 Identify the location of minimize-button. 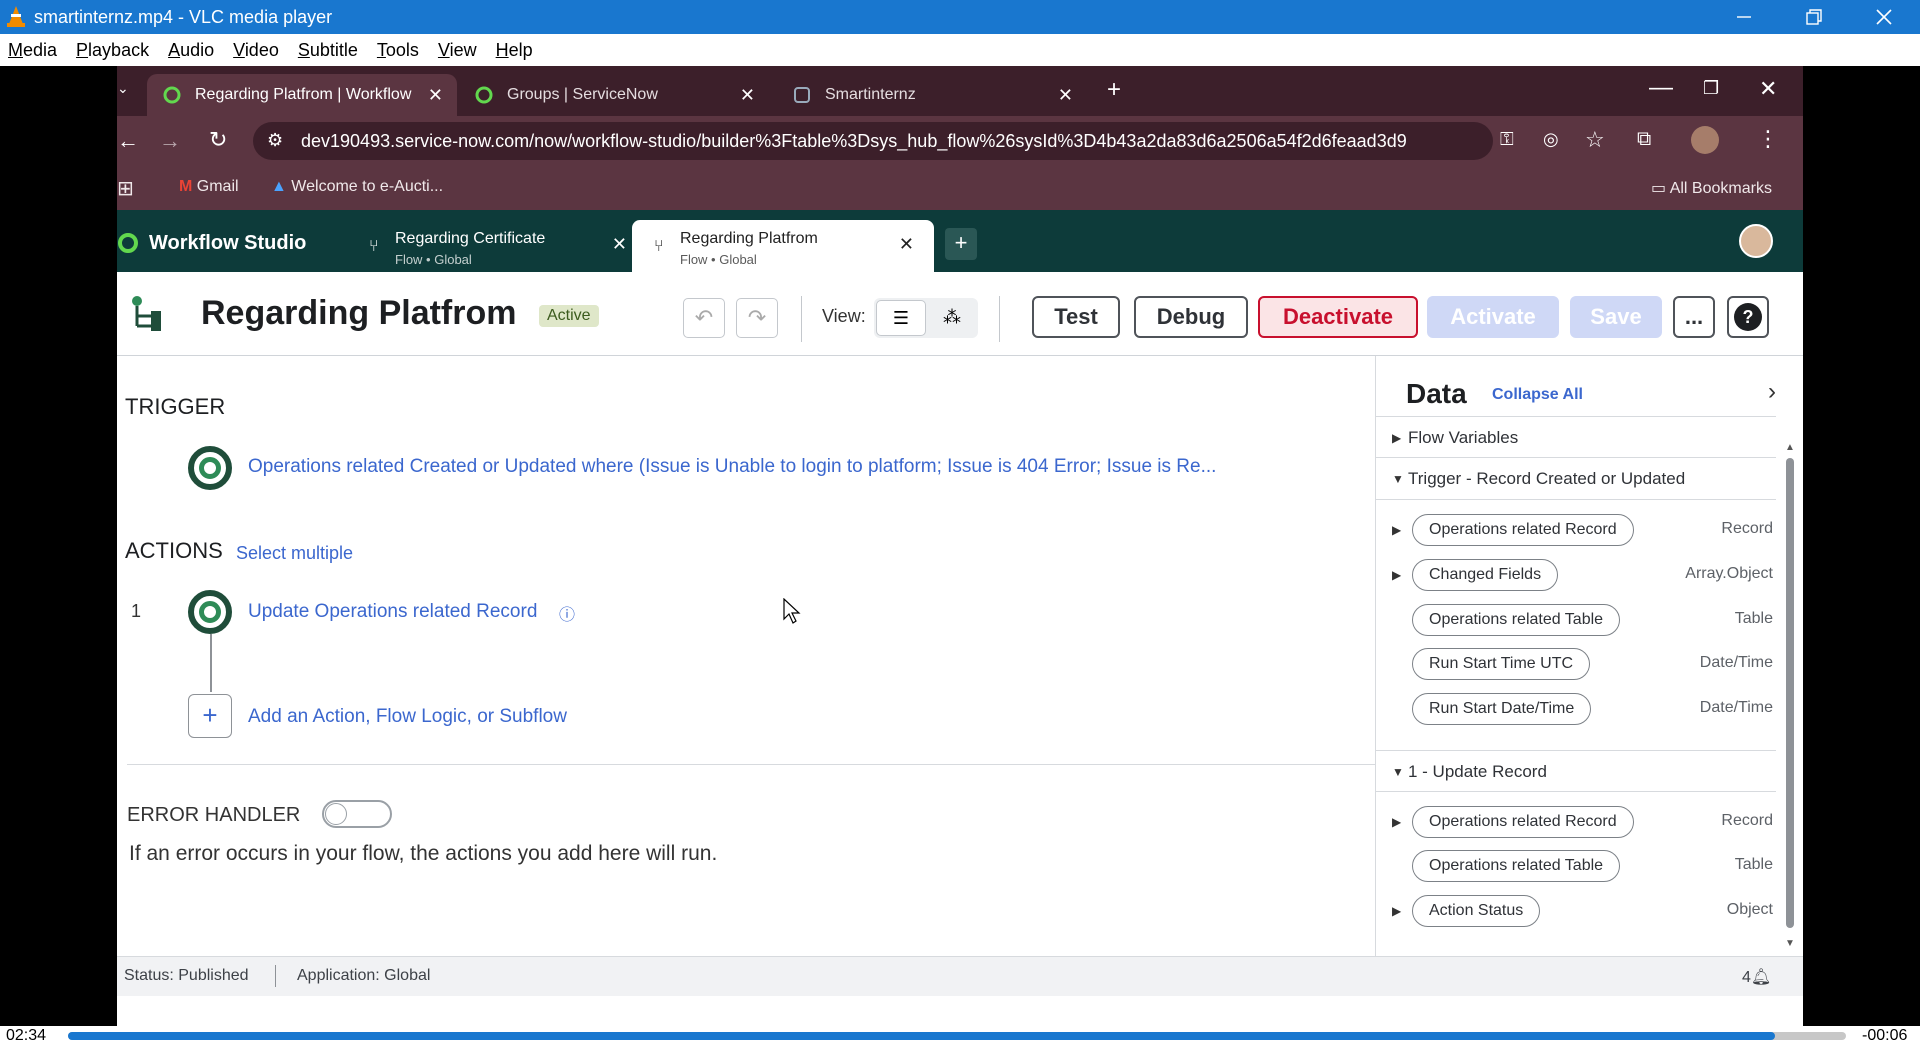
(1744, 17).